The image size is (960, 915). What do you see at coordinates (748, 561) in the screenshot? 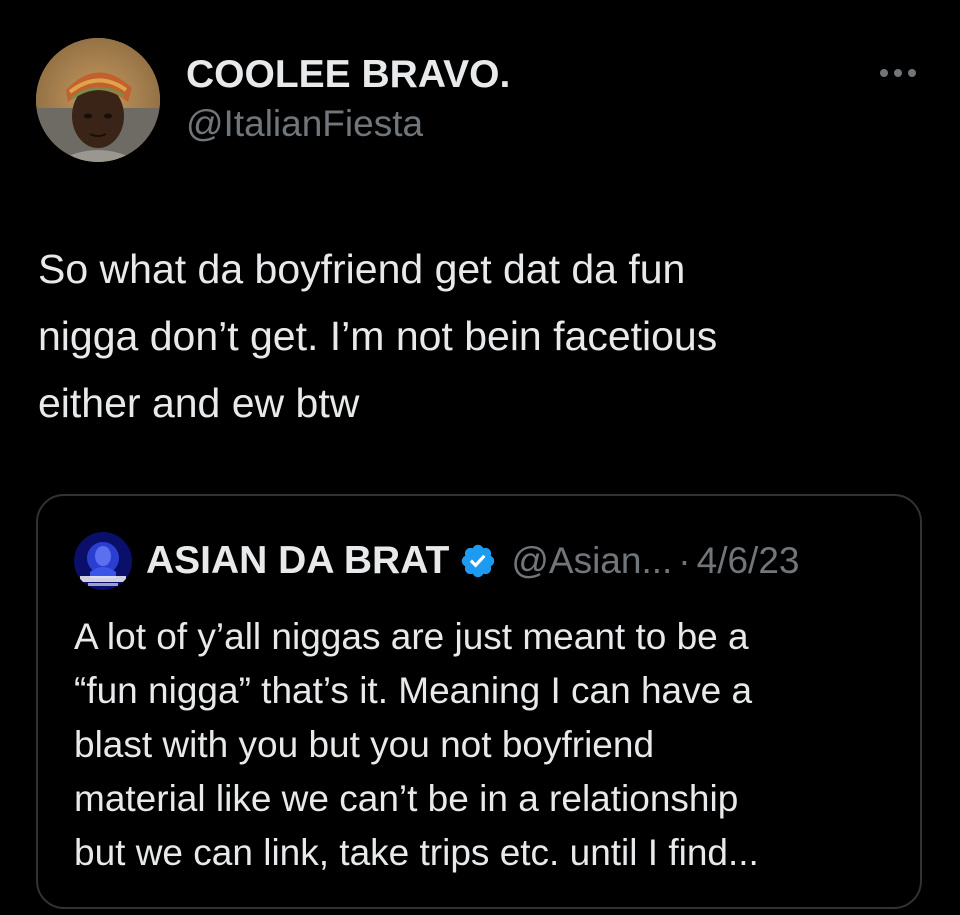
I see `quoted-tweet-date: 4/6/23` at bounding box center [748, 561].